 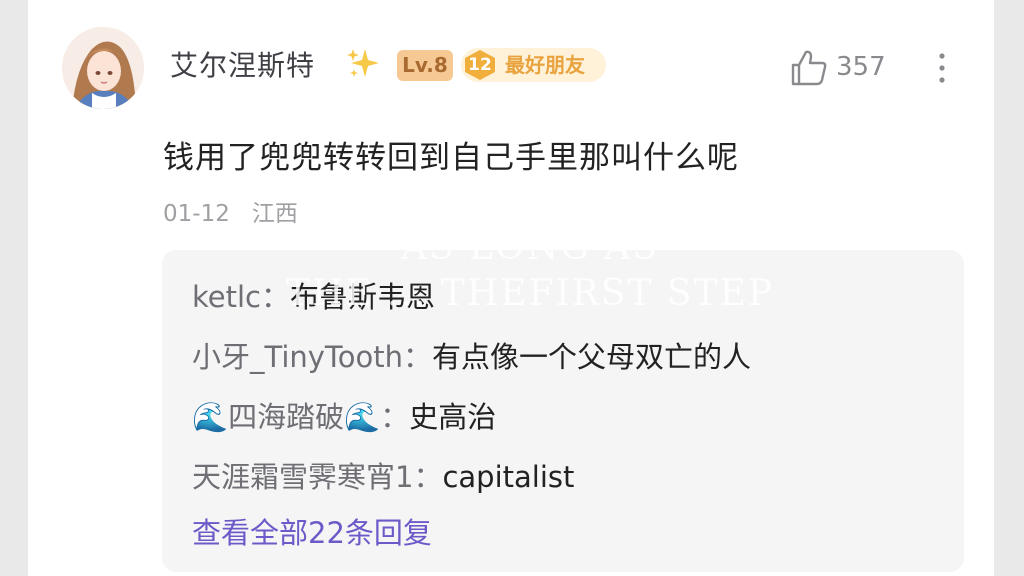 I want to click on reply-text: 史高治, so click(x=453, y=417).